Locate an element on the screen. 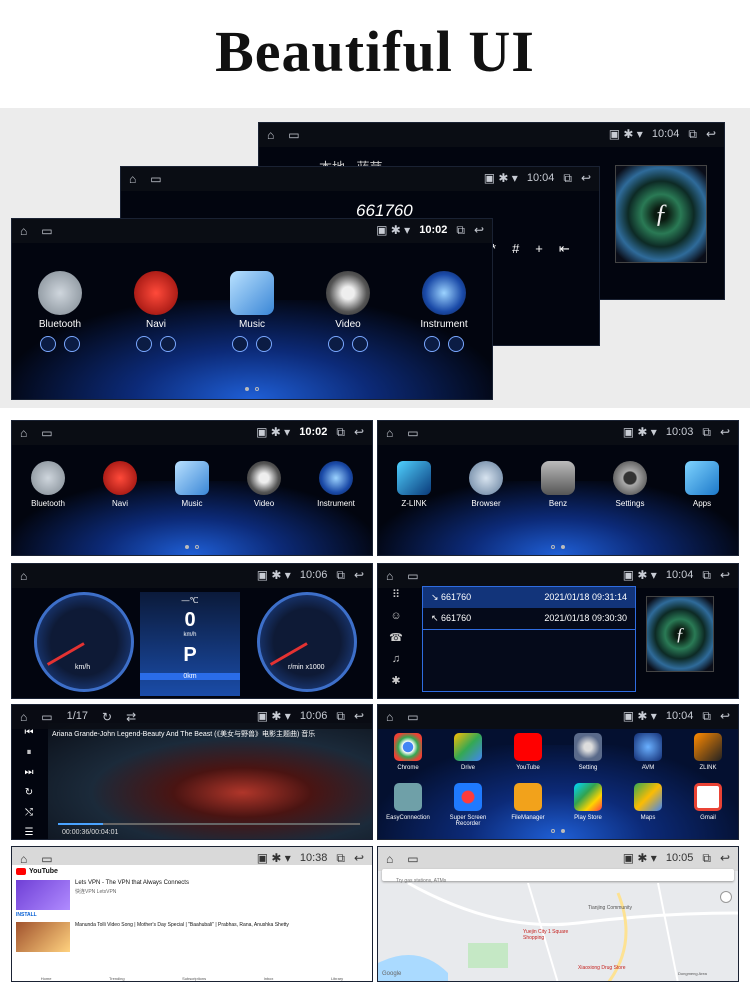  app-easyconnection: EasyConnection is located at coordinates (408, 805).